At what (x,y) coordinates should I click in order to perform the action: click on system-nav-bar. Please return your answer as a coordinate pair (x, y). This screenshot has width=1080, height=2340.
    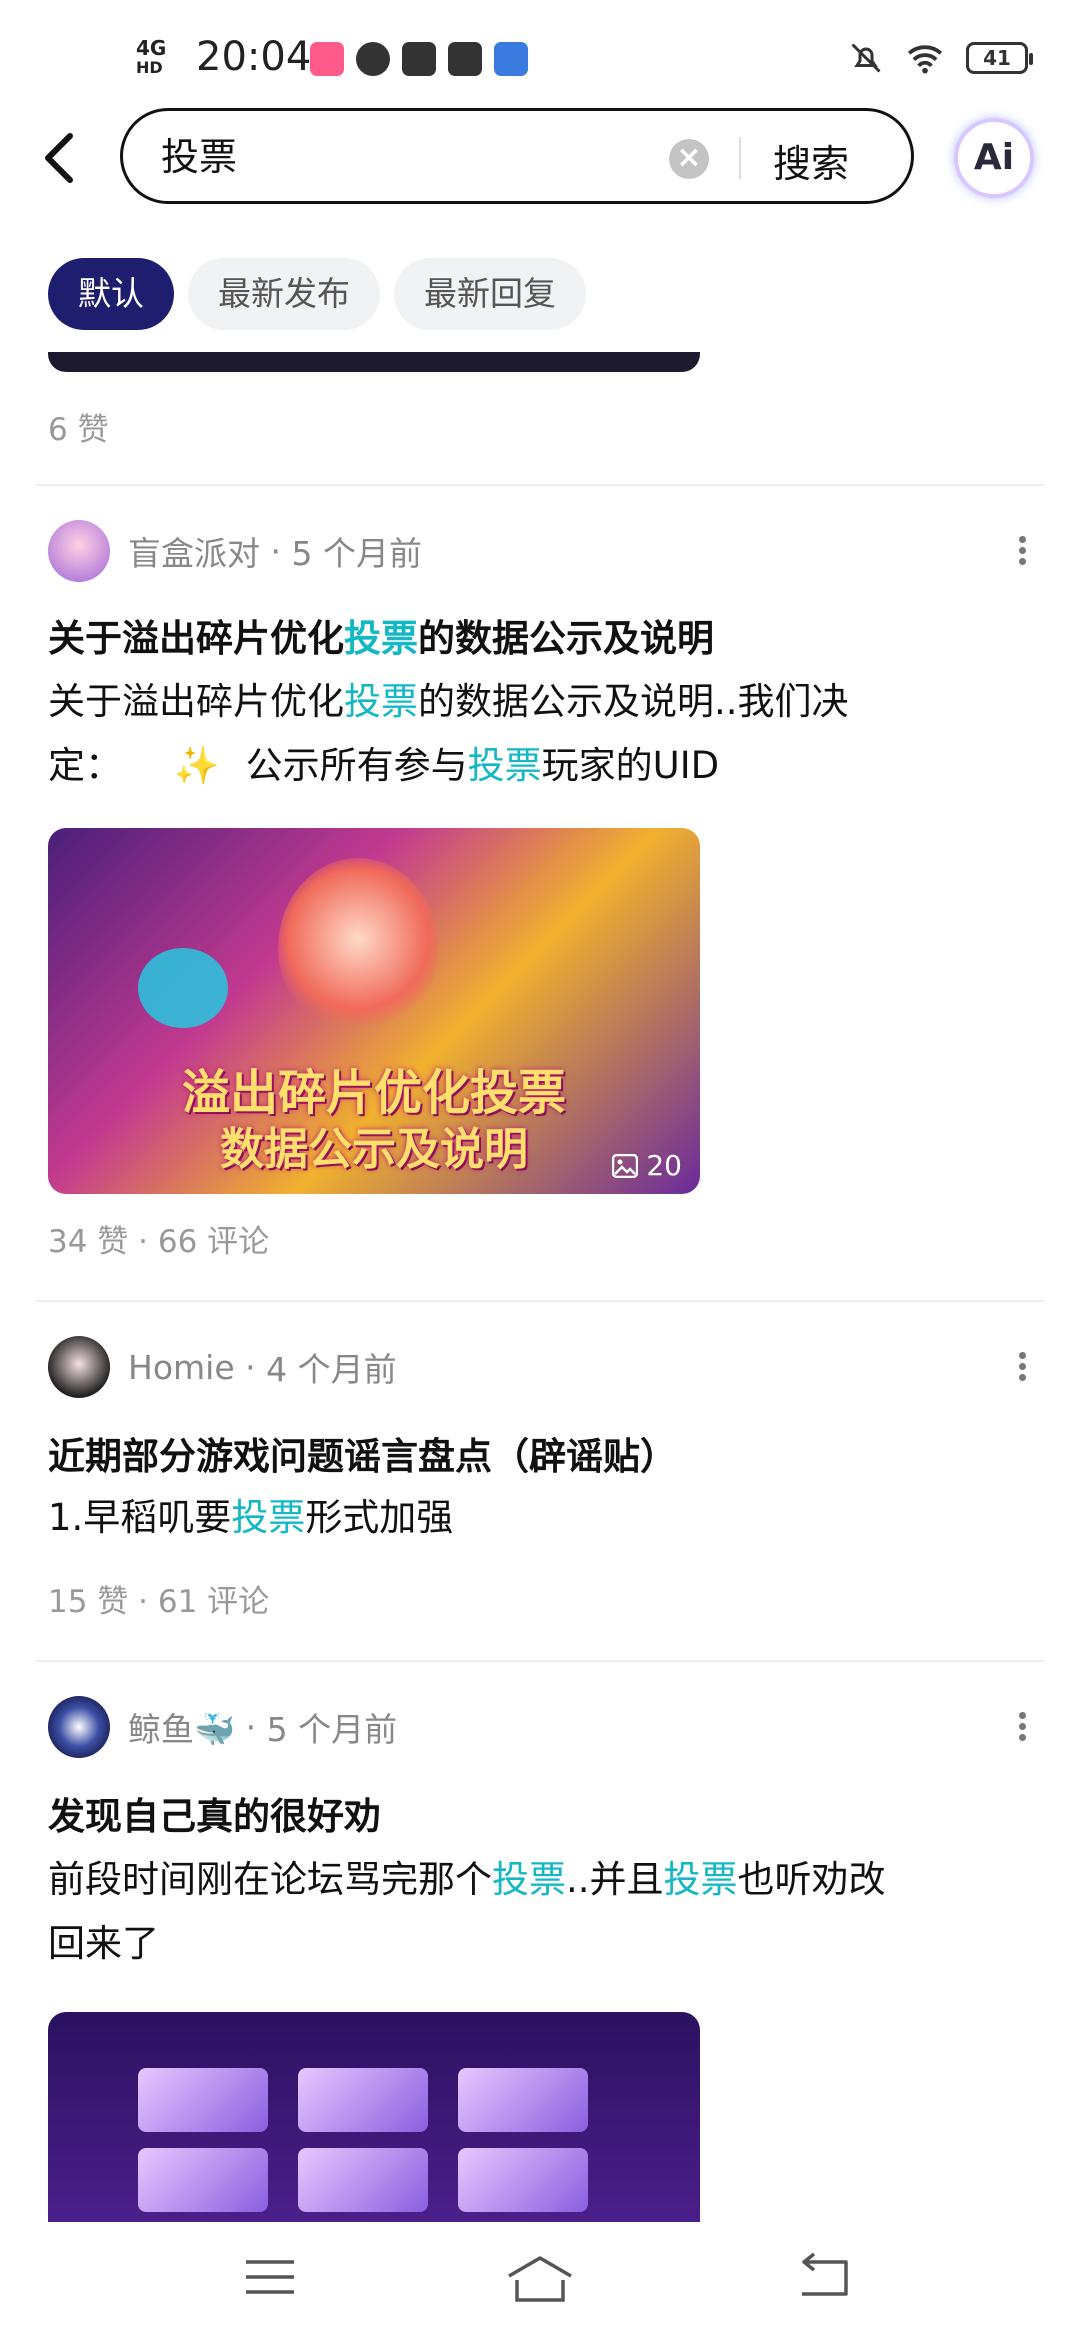
    Looking at the image, I should click on (540, 2281).